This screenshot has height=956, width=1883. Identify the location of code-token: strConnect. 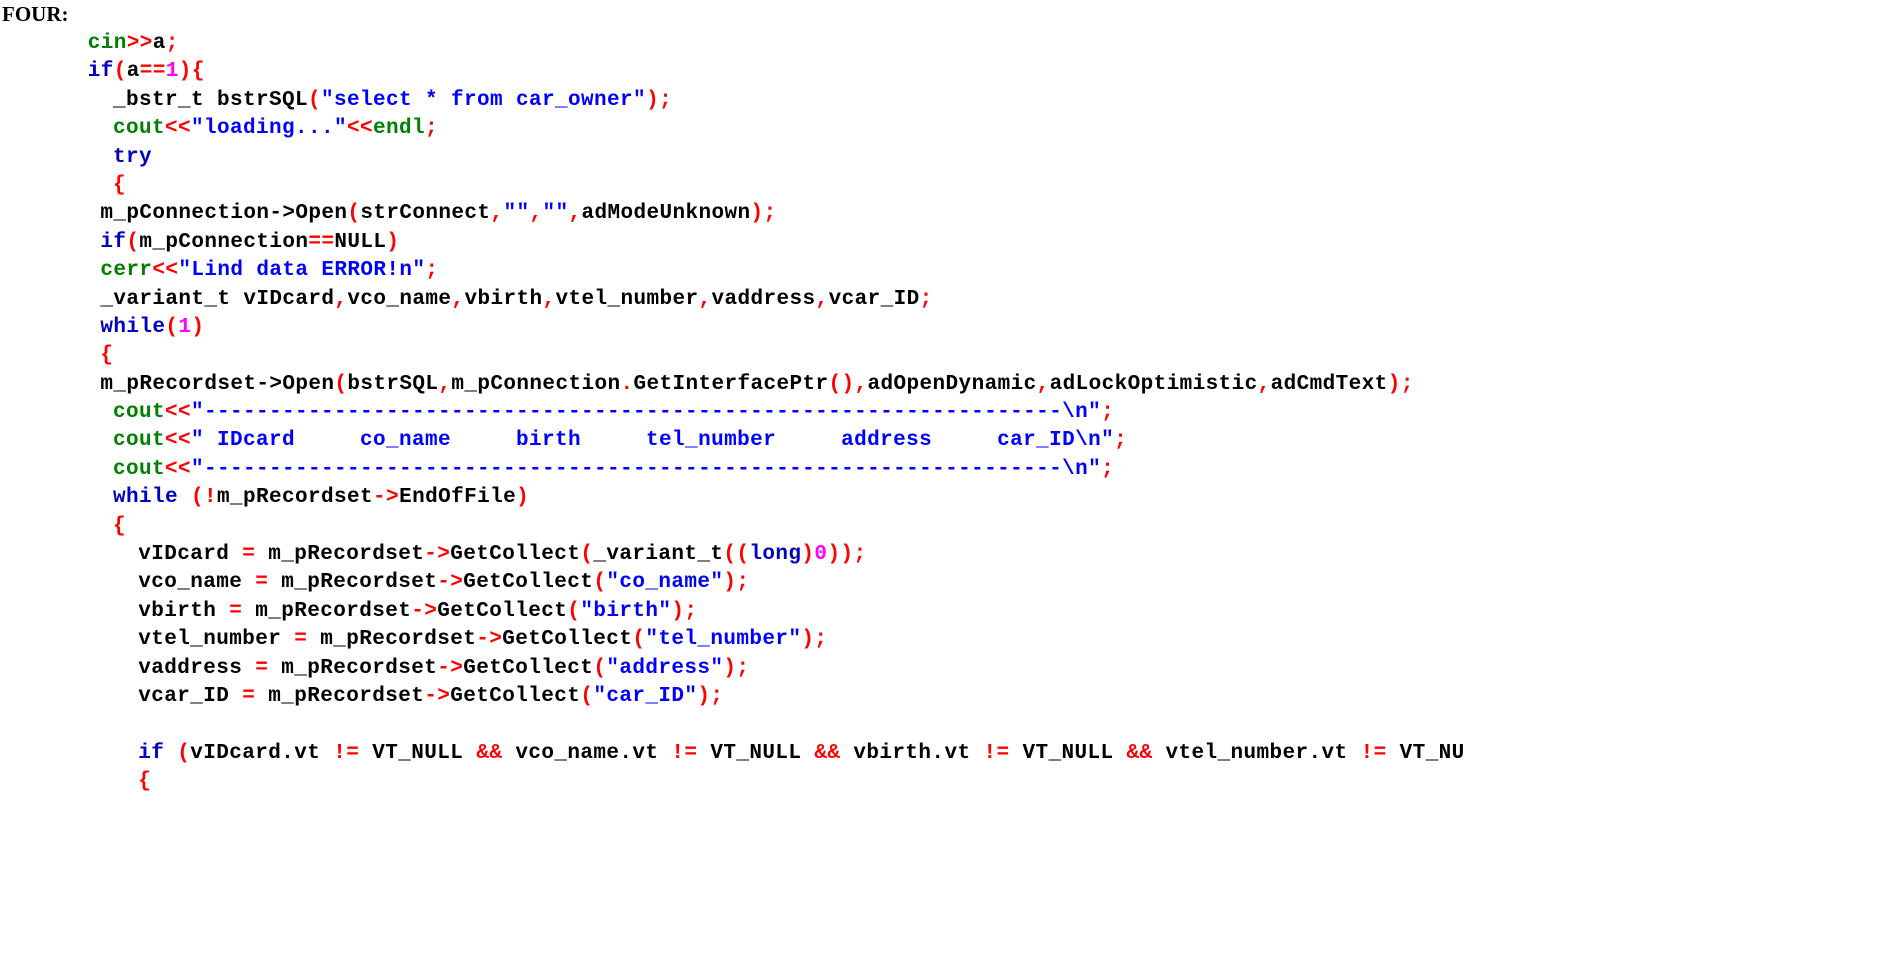
(425, 214).